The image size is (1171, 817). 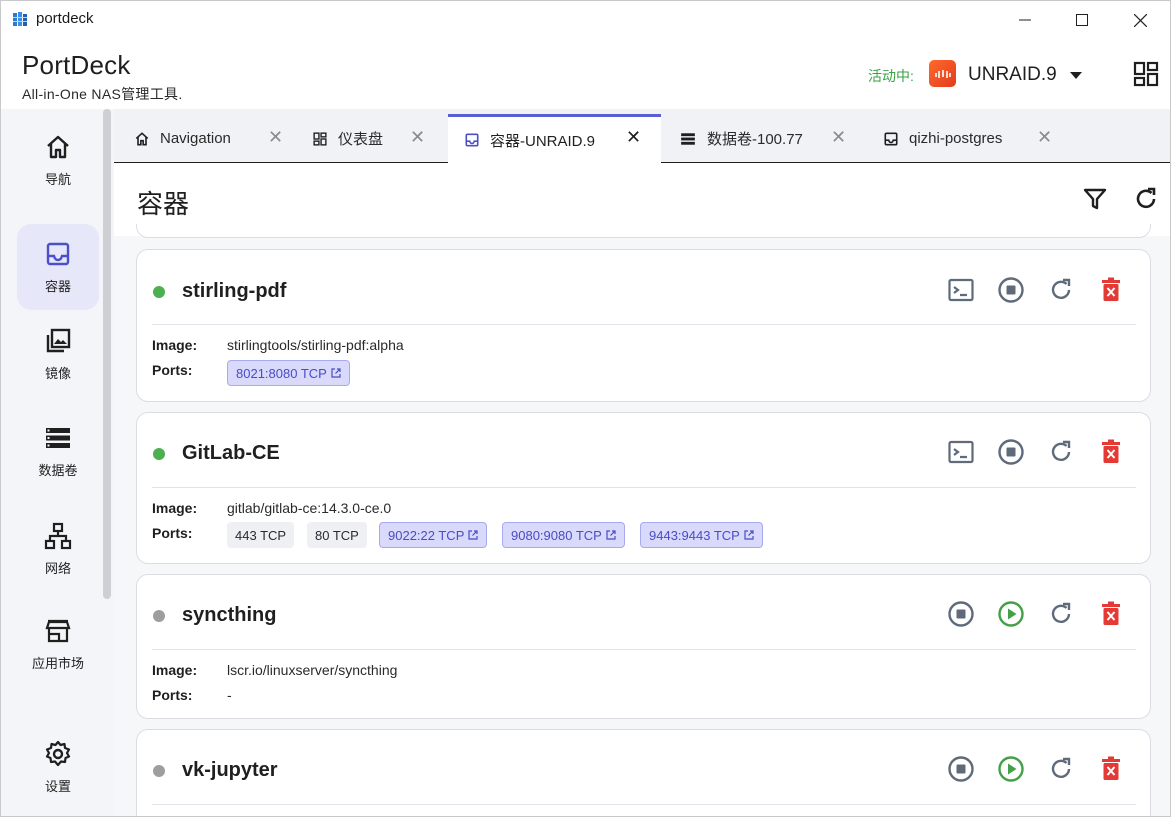 I want to click on tab-dashboard: 仪表盘 ✕, so click(x=370, y=138).